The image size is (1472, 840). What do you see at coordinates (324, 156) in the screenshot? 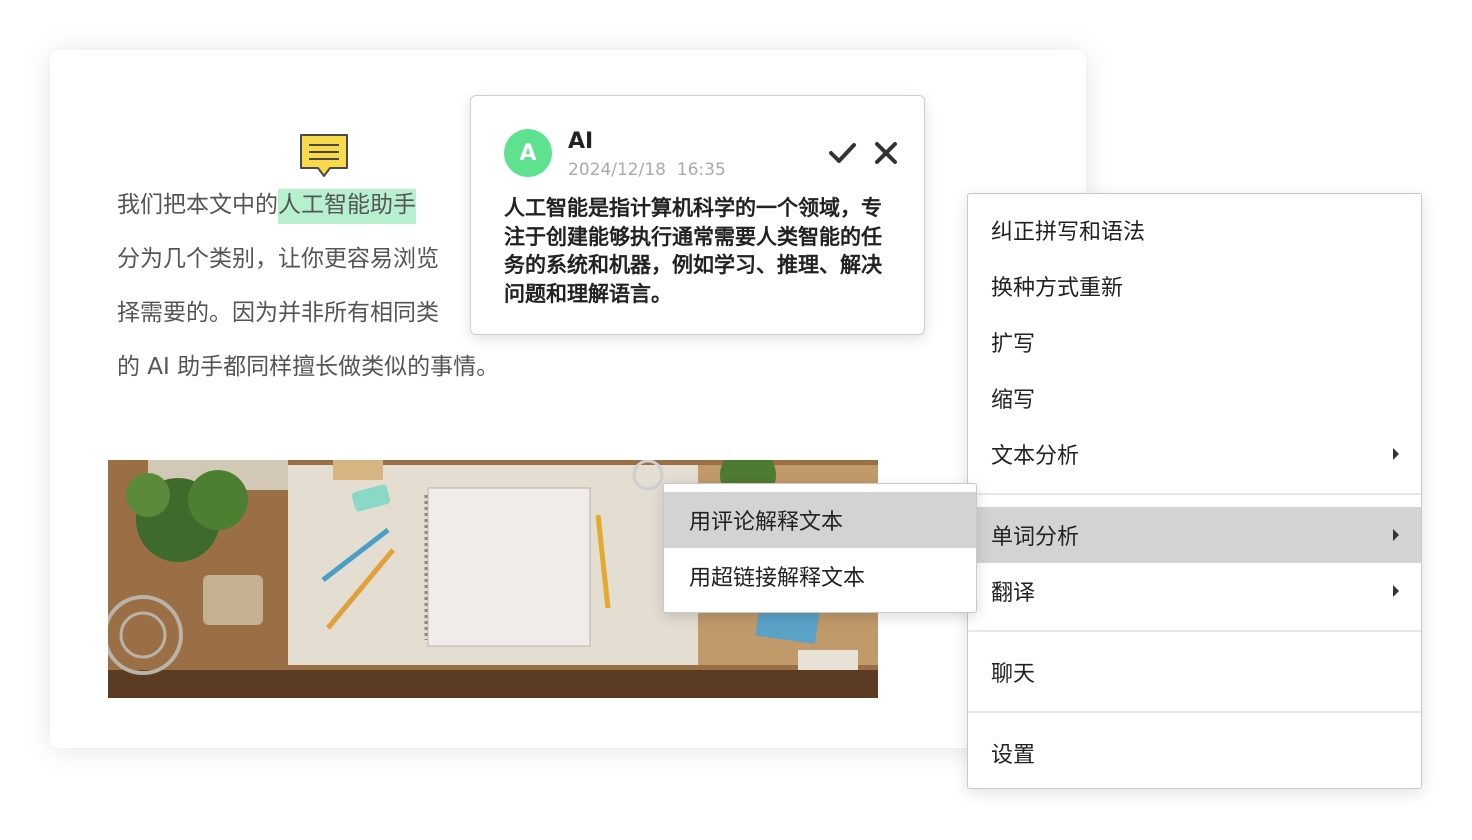
I see `comment-icon` at bounding box center [324, 156].